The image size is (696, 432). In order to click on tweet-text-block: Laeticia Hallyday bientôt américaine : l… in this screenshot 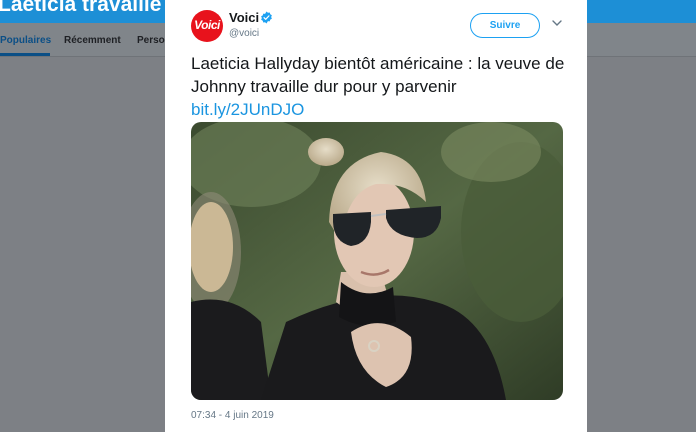, I will do `click(381, 86)`.